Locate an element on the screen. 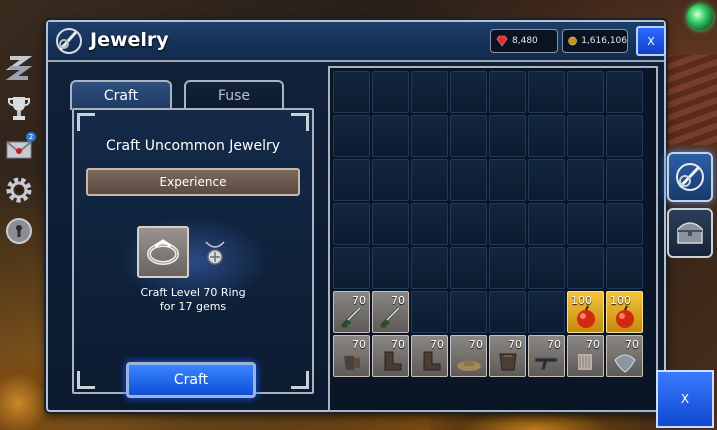 The width and height of the screenshot is (717, 430). window-title: Jewelry is located at coordinates (129, 40).